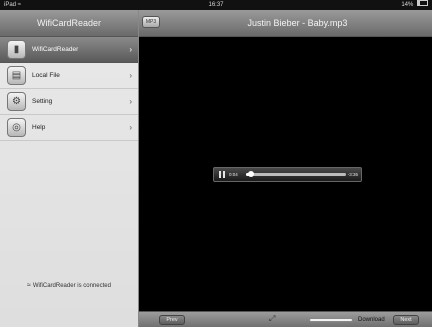 The width and height of the screenshot is (432, 327). I want to click on status-bar: iPad ≈ 16:37 14%, so click(216, 5).